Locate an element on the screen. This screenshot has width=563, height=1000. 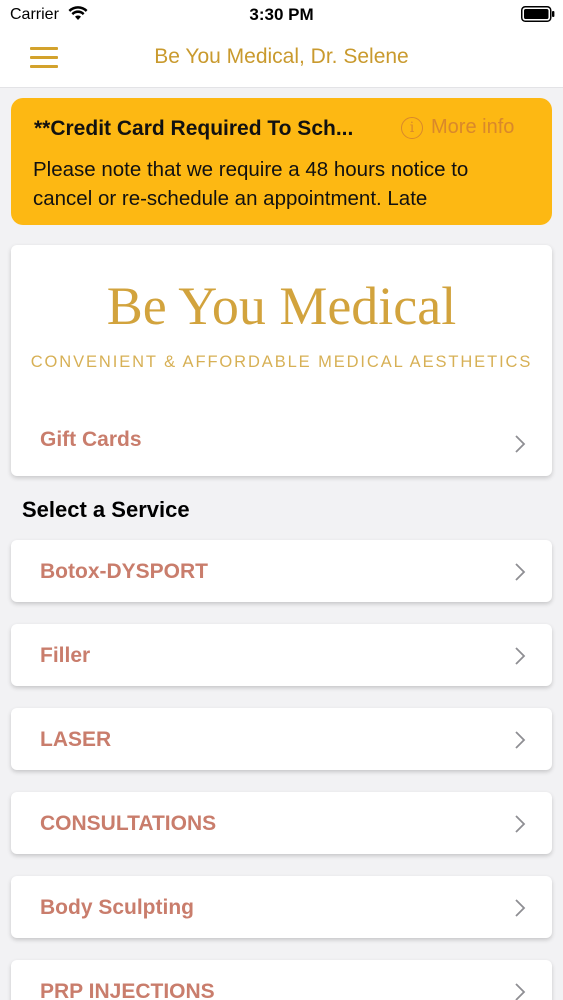
service-item-filler: Filler is located at coordinates (281, 655).